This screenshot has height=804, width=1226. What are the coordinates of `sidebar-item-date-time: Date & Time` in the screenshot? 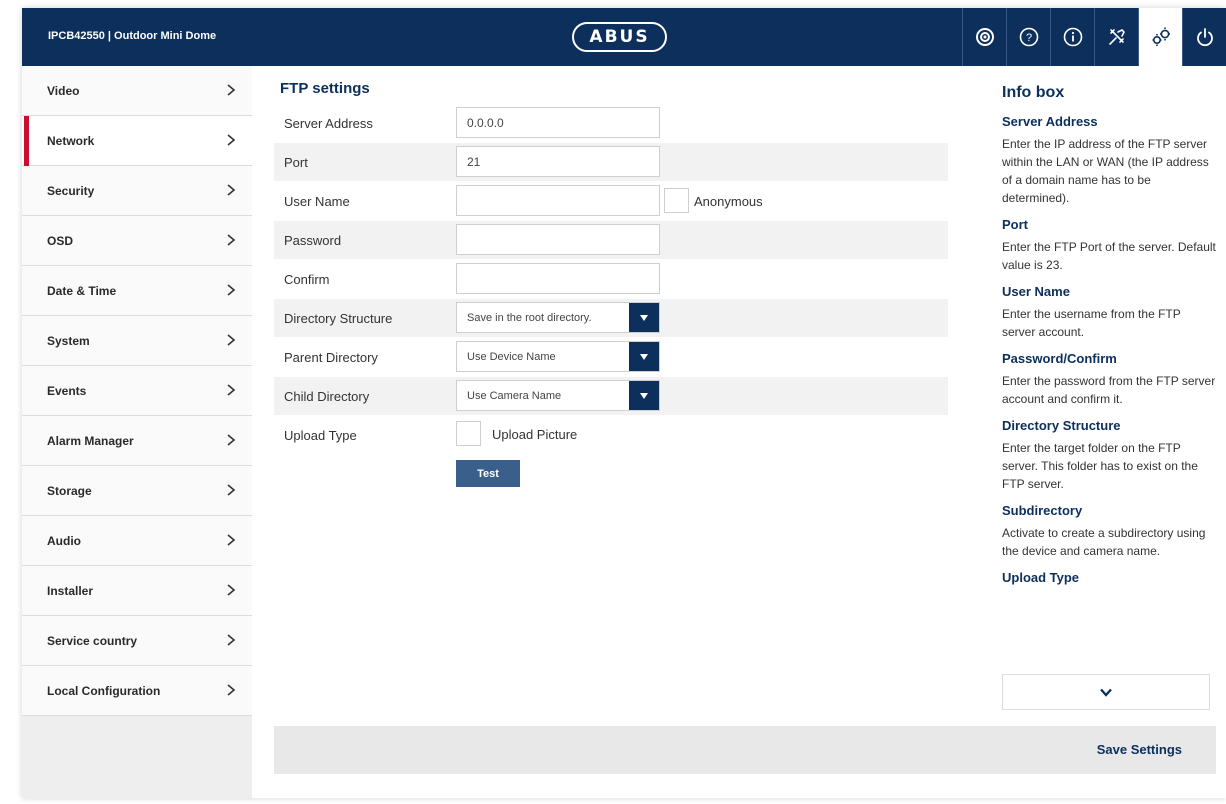 It's located at (137, 291).